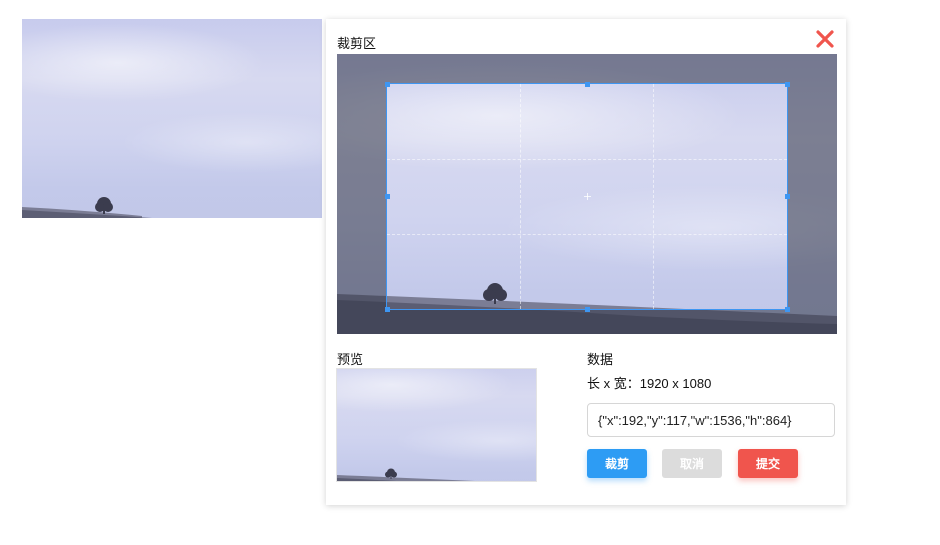  I want to click on preview-landscape, so click(406, 474).